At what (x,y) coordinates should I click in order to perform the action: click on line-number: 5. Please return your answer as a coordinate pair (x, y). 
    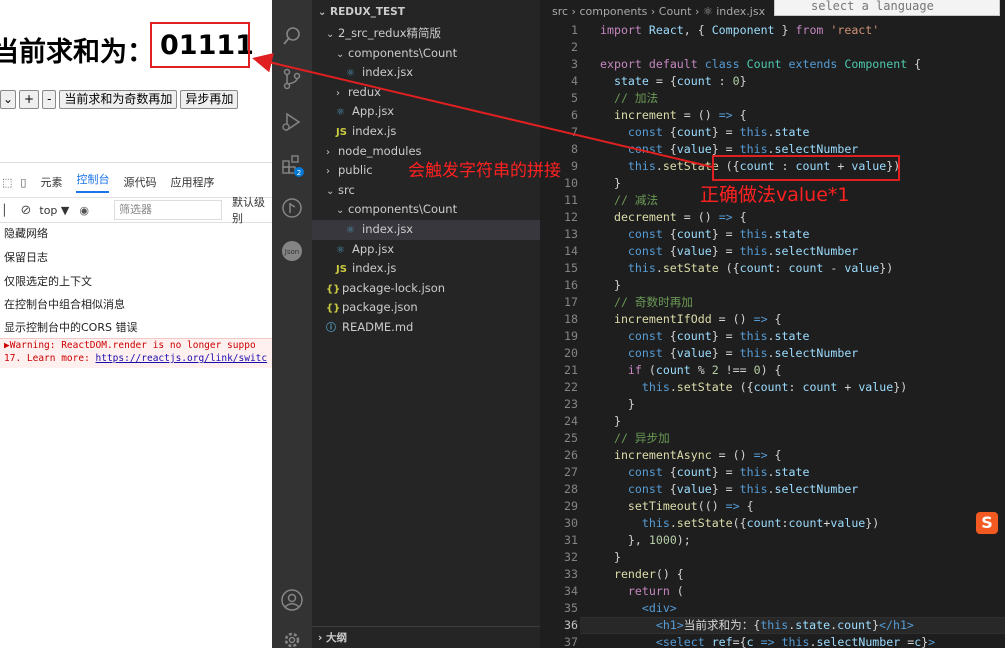
    Looking at the image, I should click on (574, 98).